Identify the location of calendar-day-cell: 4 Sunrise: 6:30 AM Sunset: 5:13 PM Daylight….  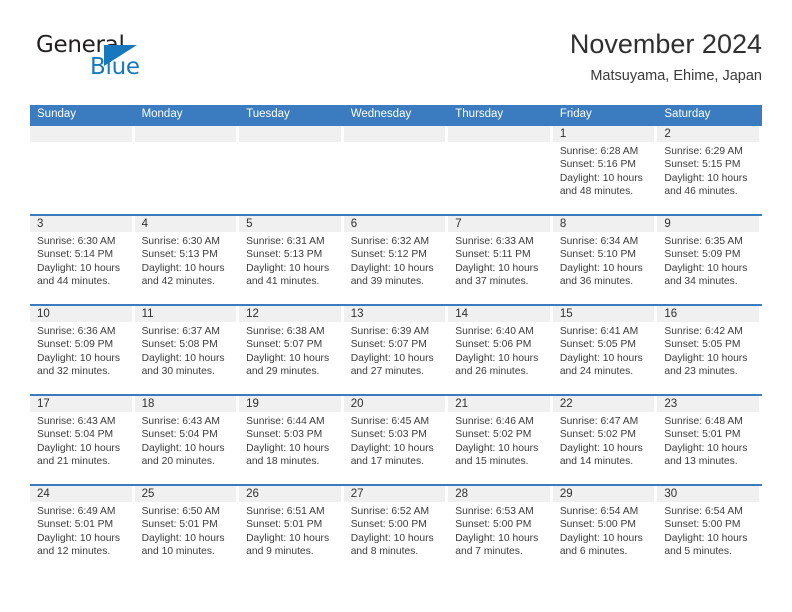
(187, 259).